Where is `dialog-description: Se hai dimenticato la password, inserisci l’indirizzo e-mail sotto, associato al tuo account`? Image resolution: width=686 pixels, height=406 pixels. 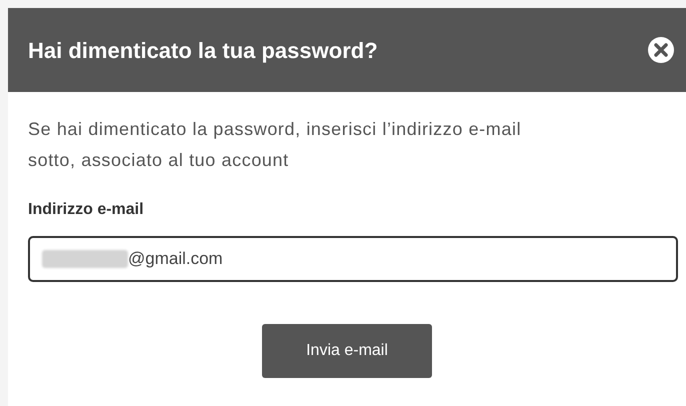 dialog-description: Se hai dimenticato la password, inserisci l’indirizzo e-mail sotto, associato al tuo account is located at coordinates (275, 145).